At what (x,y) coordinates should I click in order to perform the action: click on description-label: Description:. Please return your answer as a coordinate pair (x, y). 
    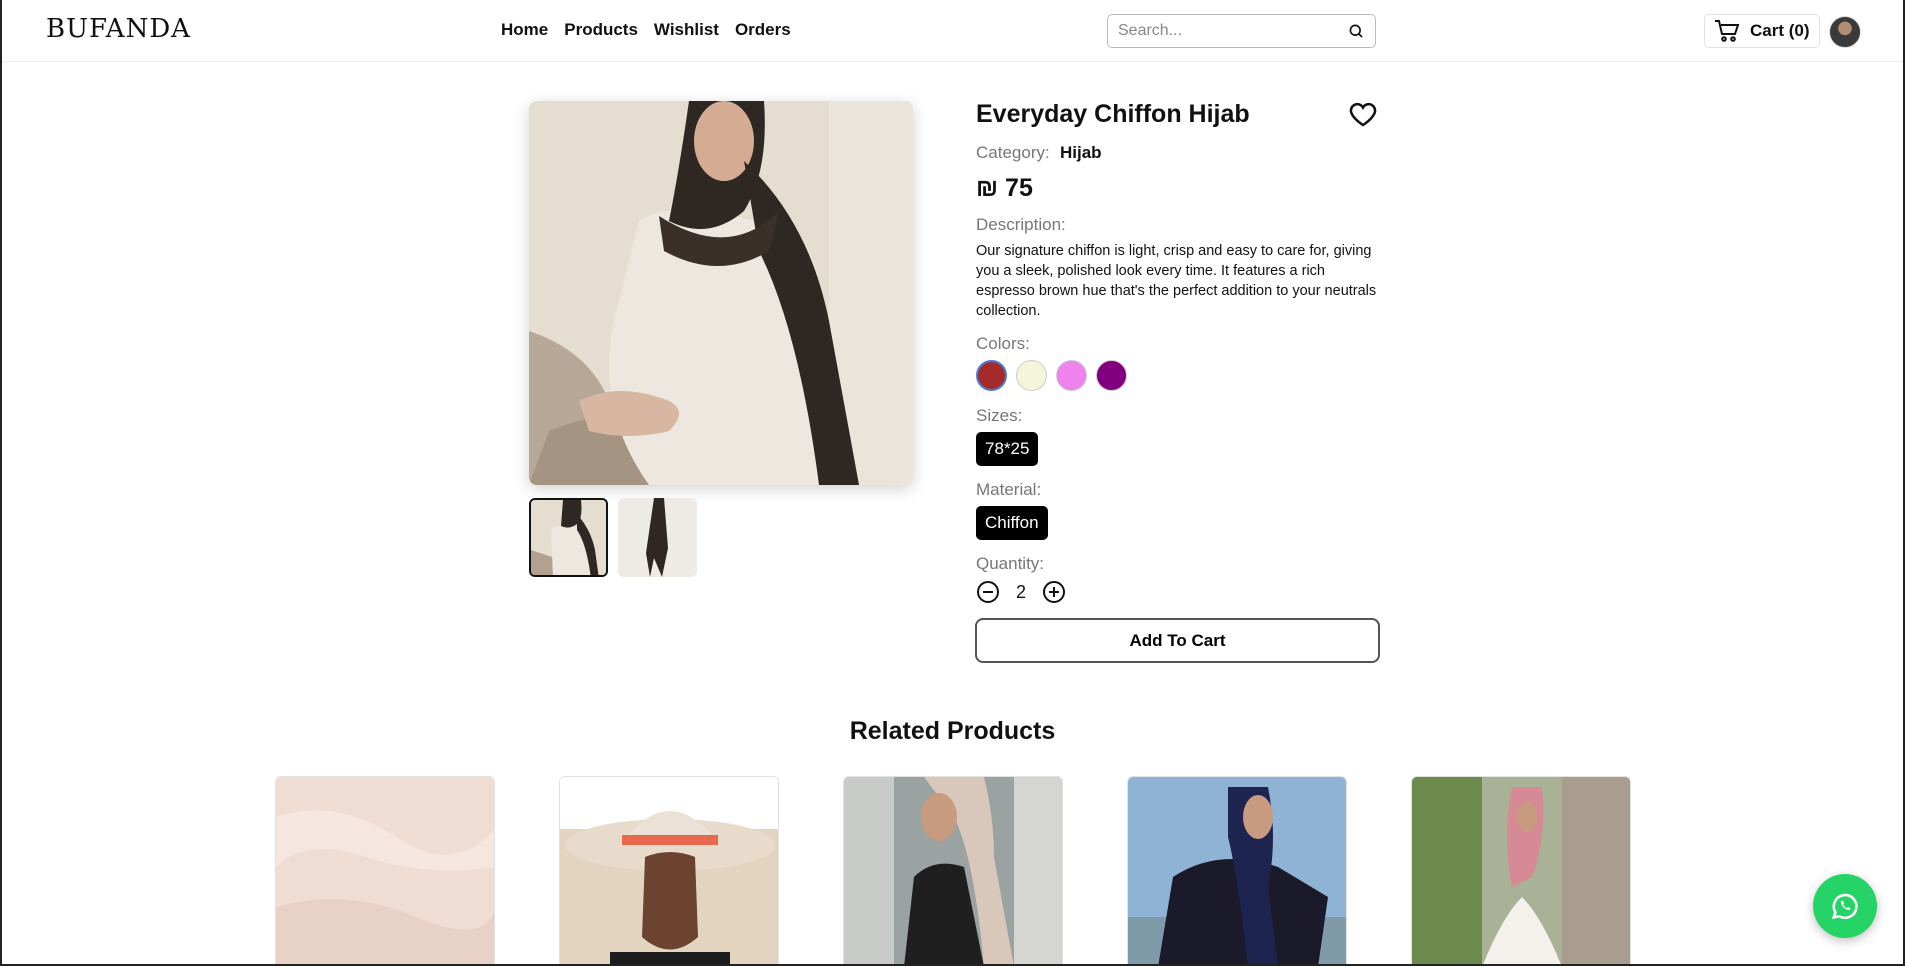
    Looking at the image, I should click on (1021, 224).